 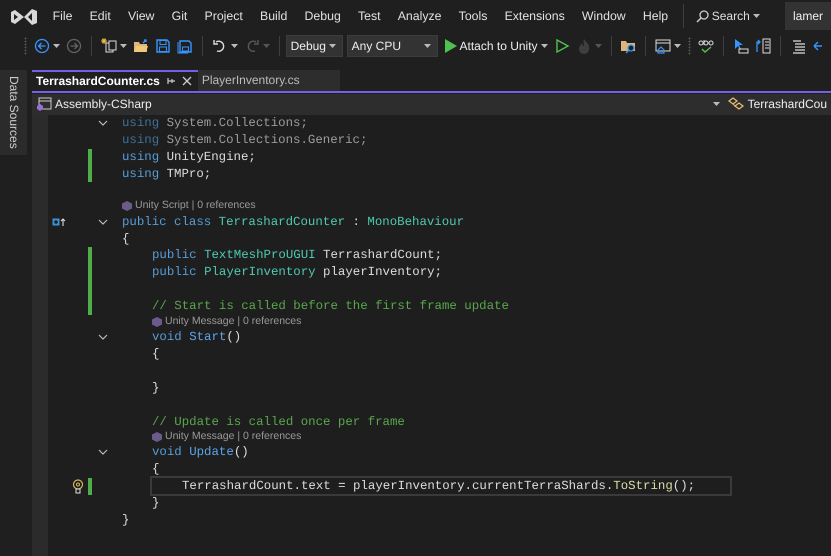 What do you see at coordinates (562, 46) in the screenshot?
I see `play-outline-icon` at bounding box center [562, 46].